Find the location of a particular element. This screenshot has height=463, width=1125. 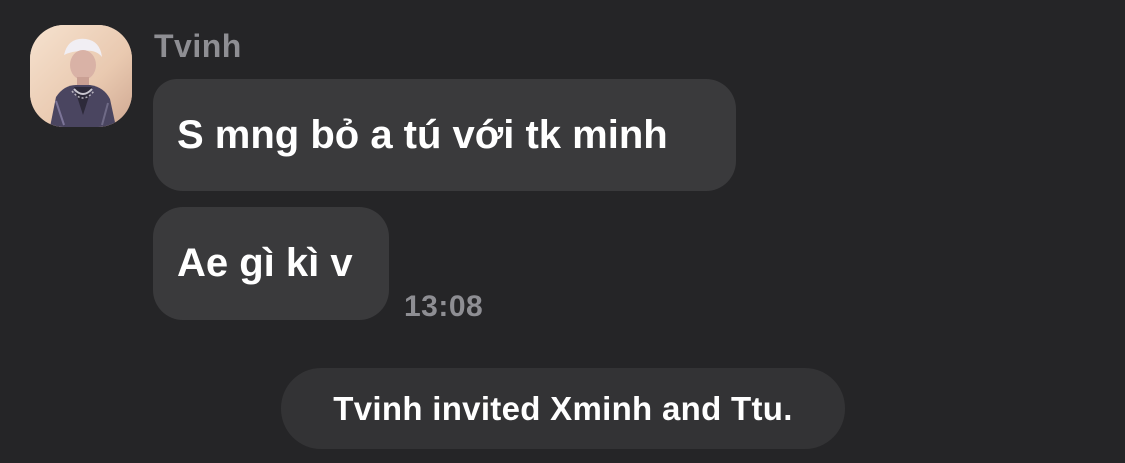

message-bubble: Ae gì kì v is located at coordinates (271, 263).